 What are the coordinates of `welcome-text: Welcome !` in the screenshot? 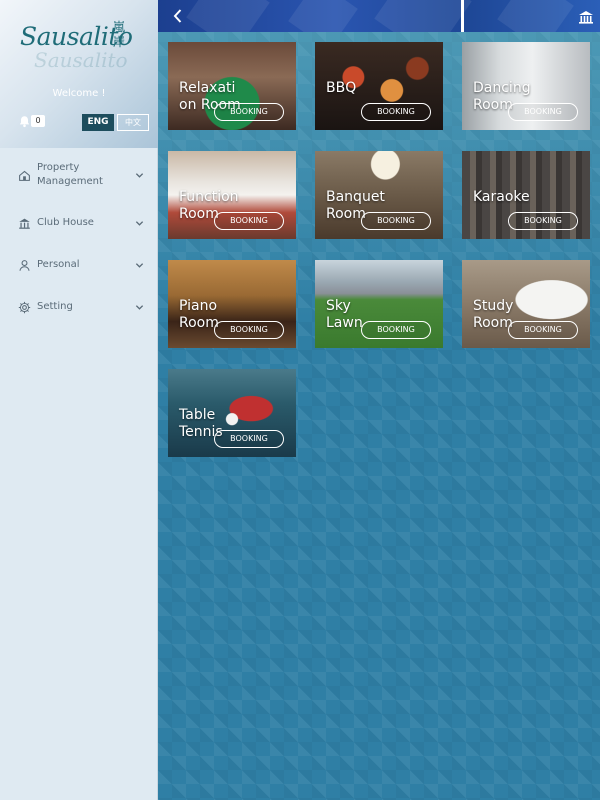 It's located at (79, 93).